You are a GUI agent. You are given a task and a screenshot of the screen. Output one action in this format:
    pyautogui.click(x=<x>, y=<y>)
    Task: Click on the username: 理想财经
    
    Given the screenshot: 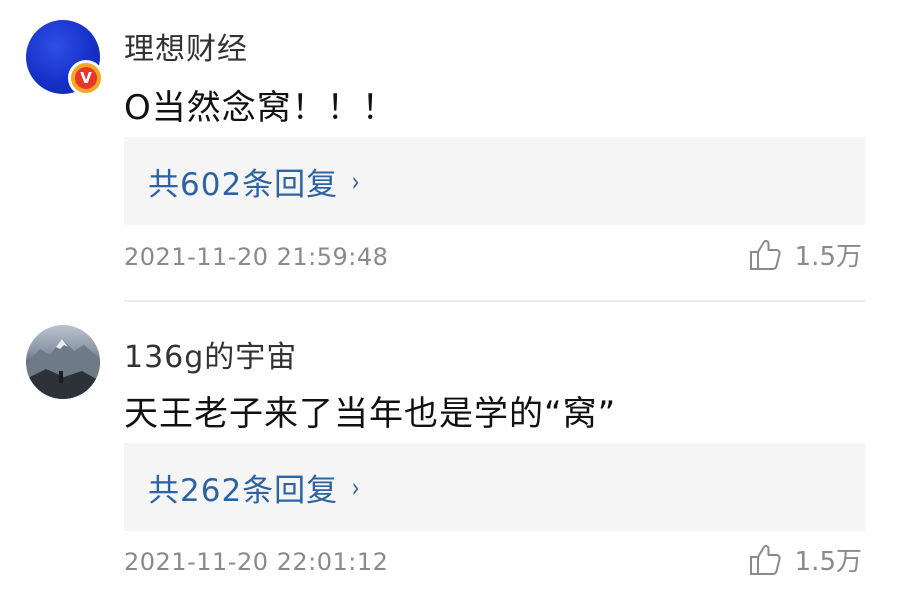 What is the action you would take?
    pyautogui.click(x=186, y=46)
    